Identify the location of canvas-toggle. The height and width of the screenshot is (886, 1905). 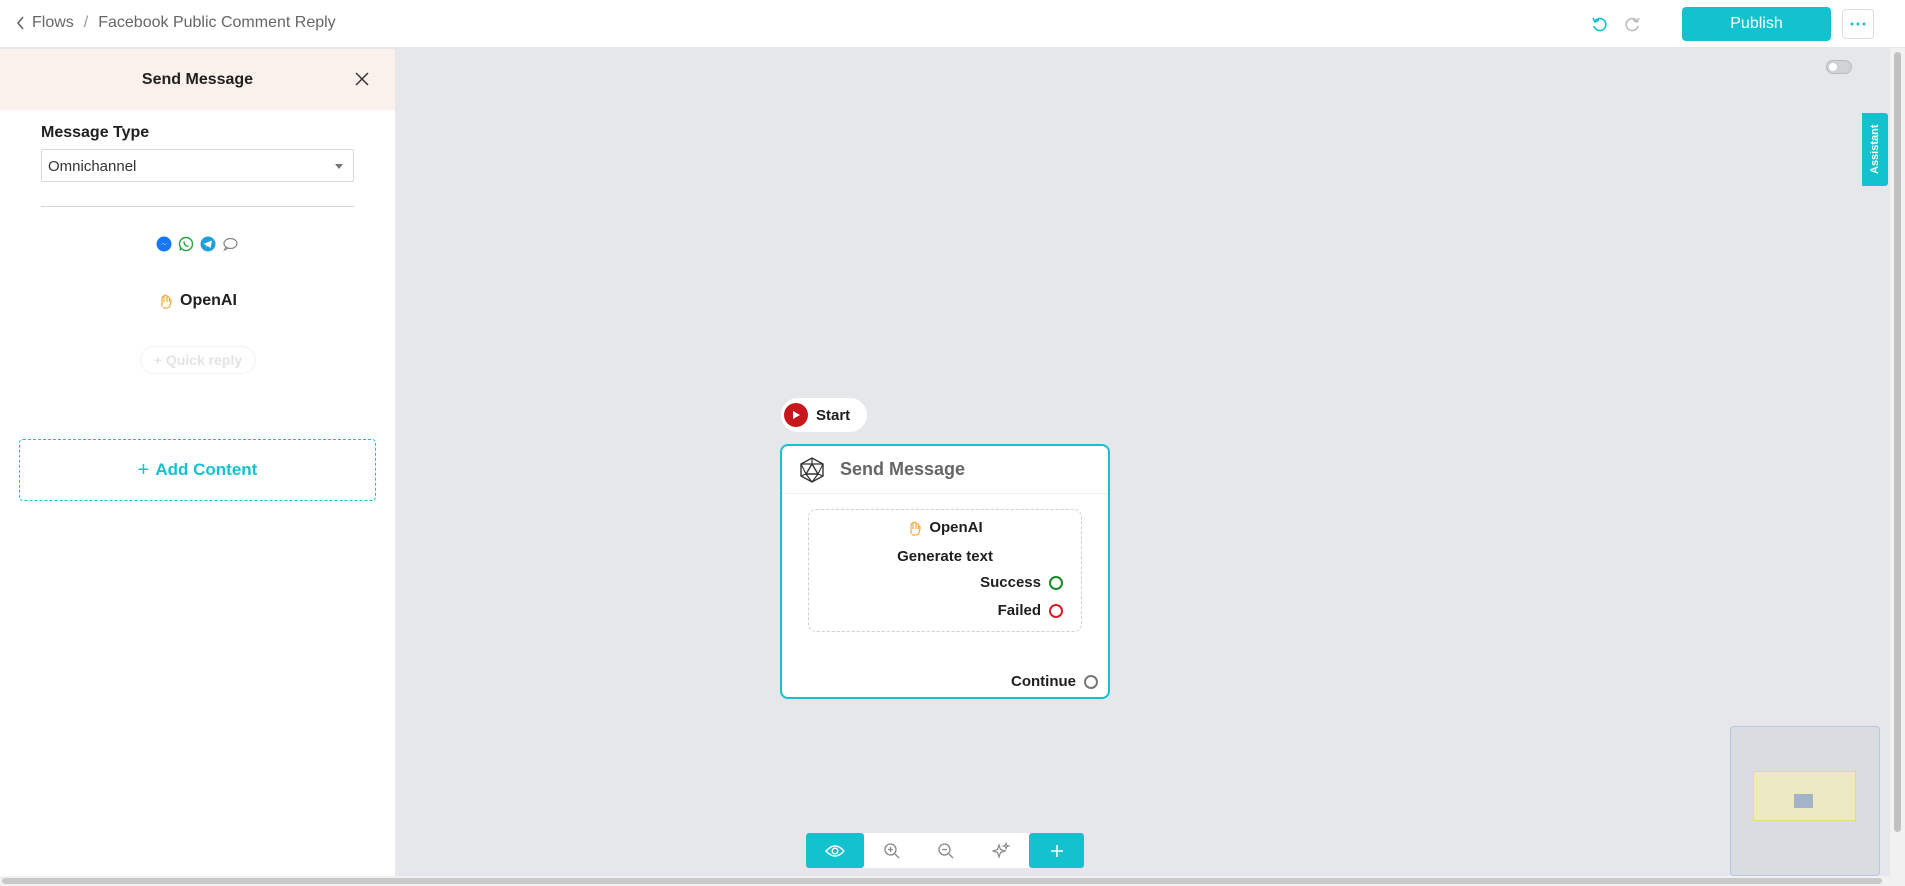
(1839, 67).